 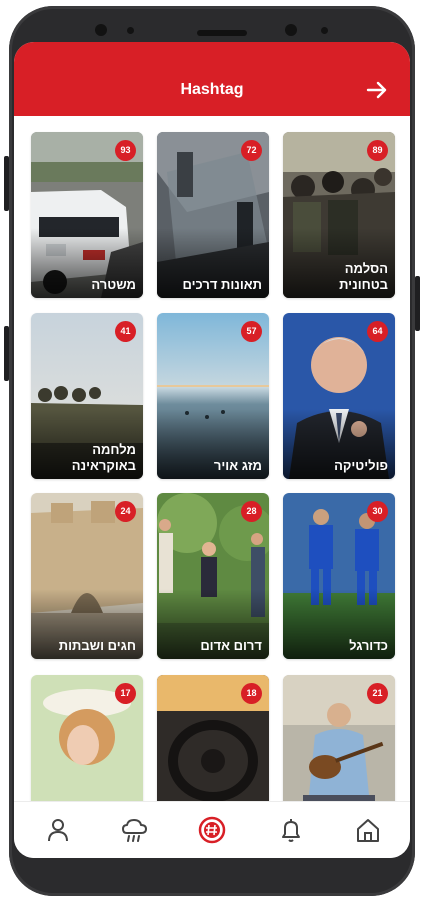 I want to click on user-icon, so click(x=58, y=830).